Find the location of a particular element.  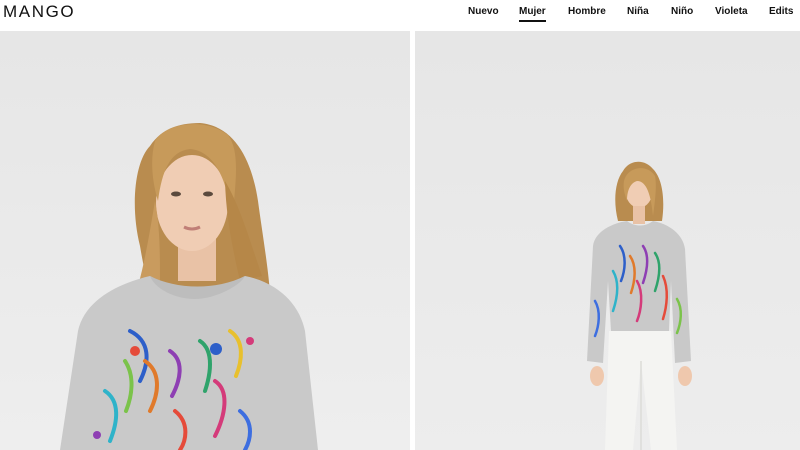

nav-item-nino: Niño is located at coordinates (682, 11).